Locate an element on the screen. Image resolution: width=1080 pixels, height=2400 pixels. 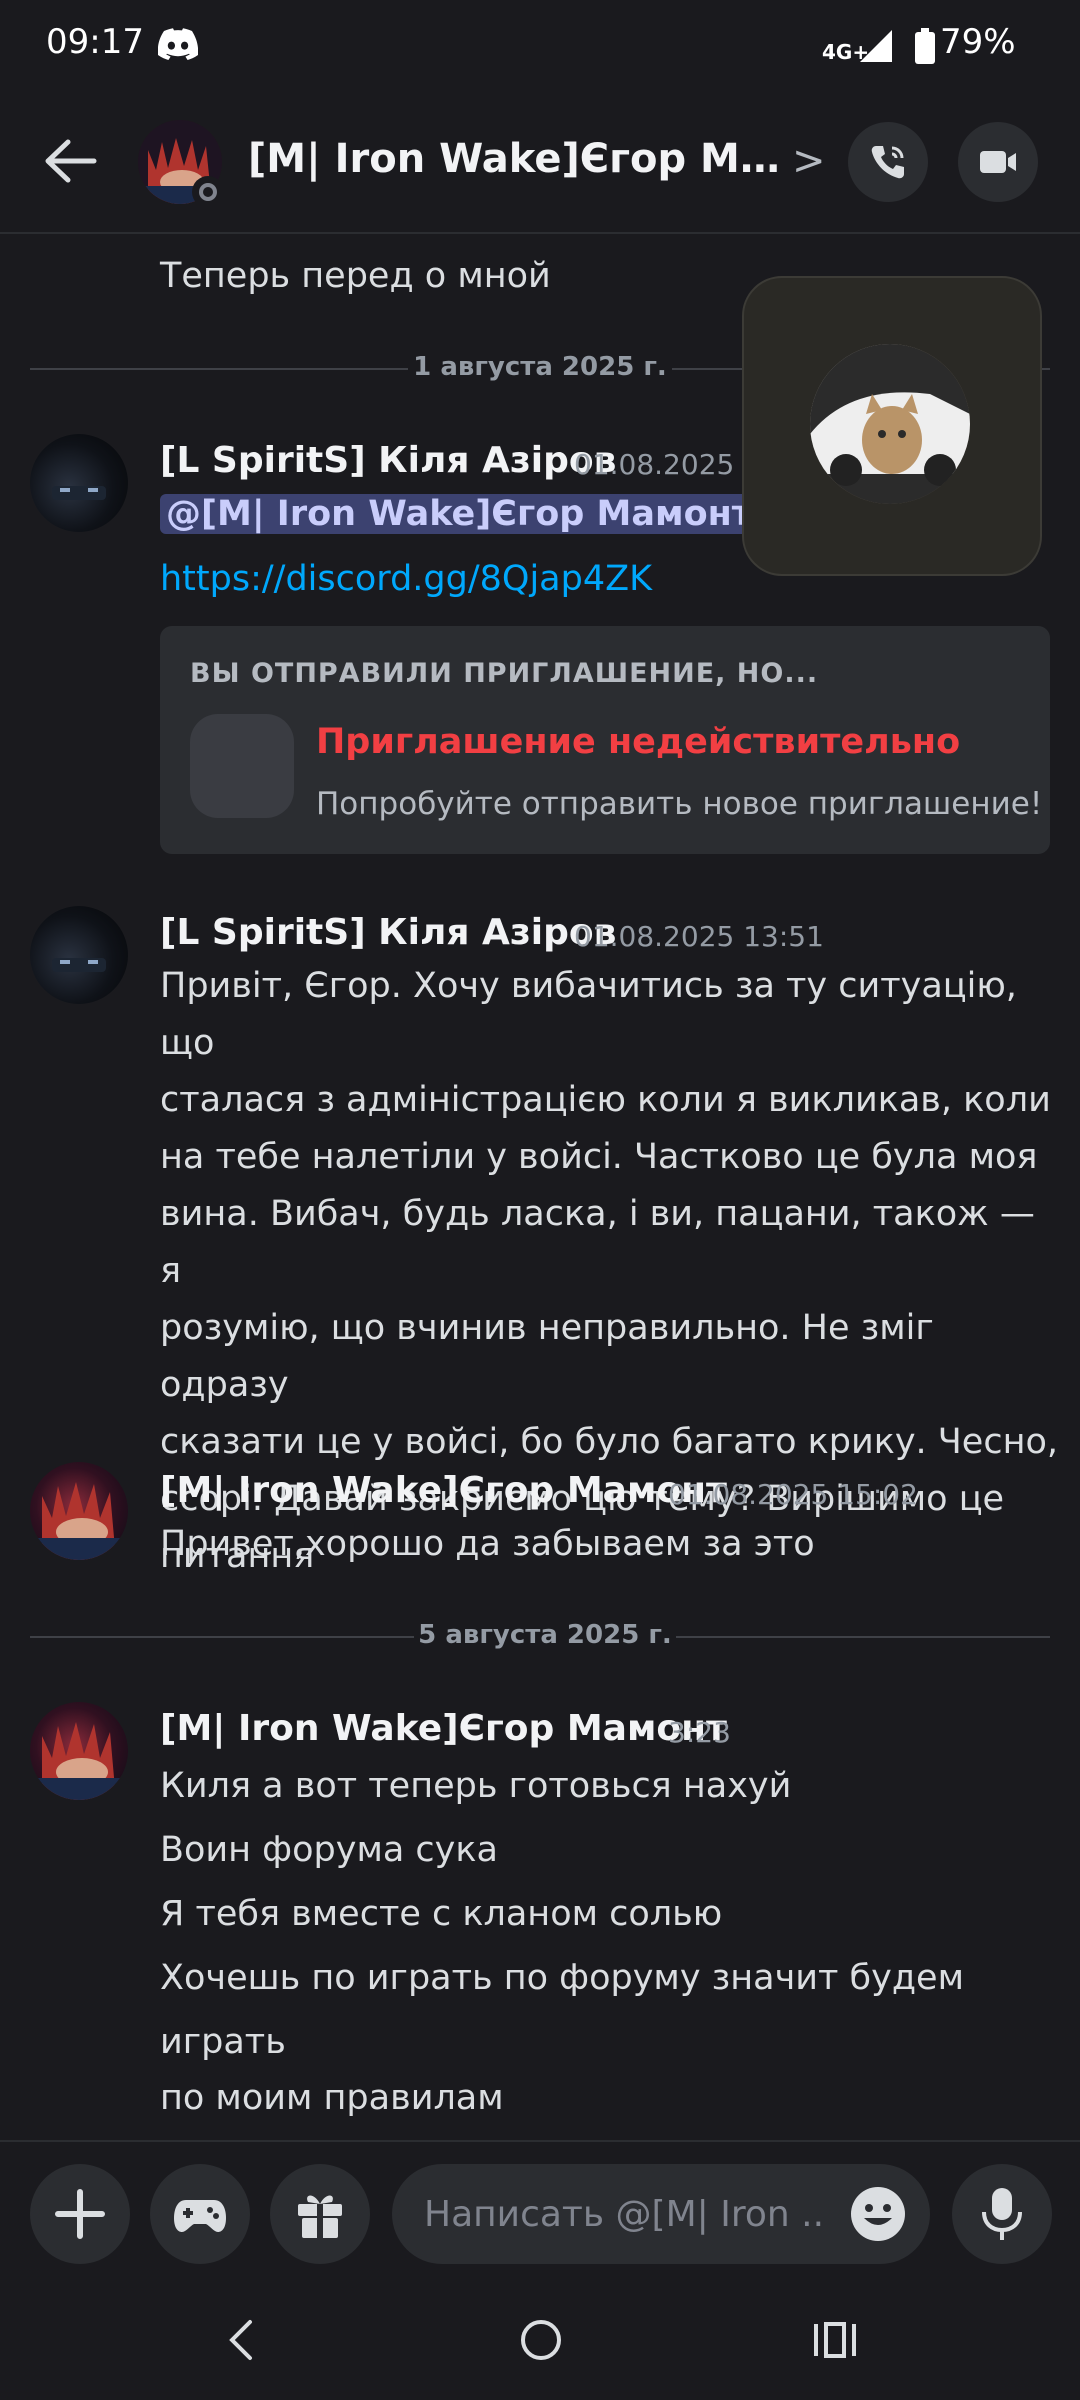
battery-icon is located at coordinates (925, 46).